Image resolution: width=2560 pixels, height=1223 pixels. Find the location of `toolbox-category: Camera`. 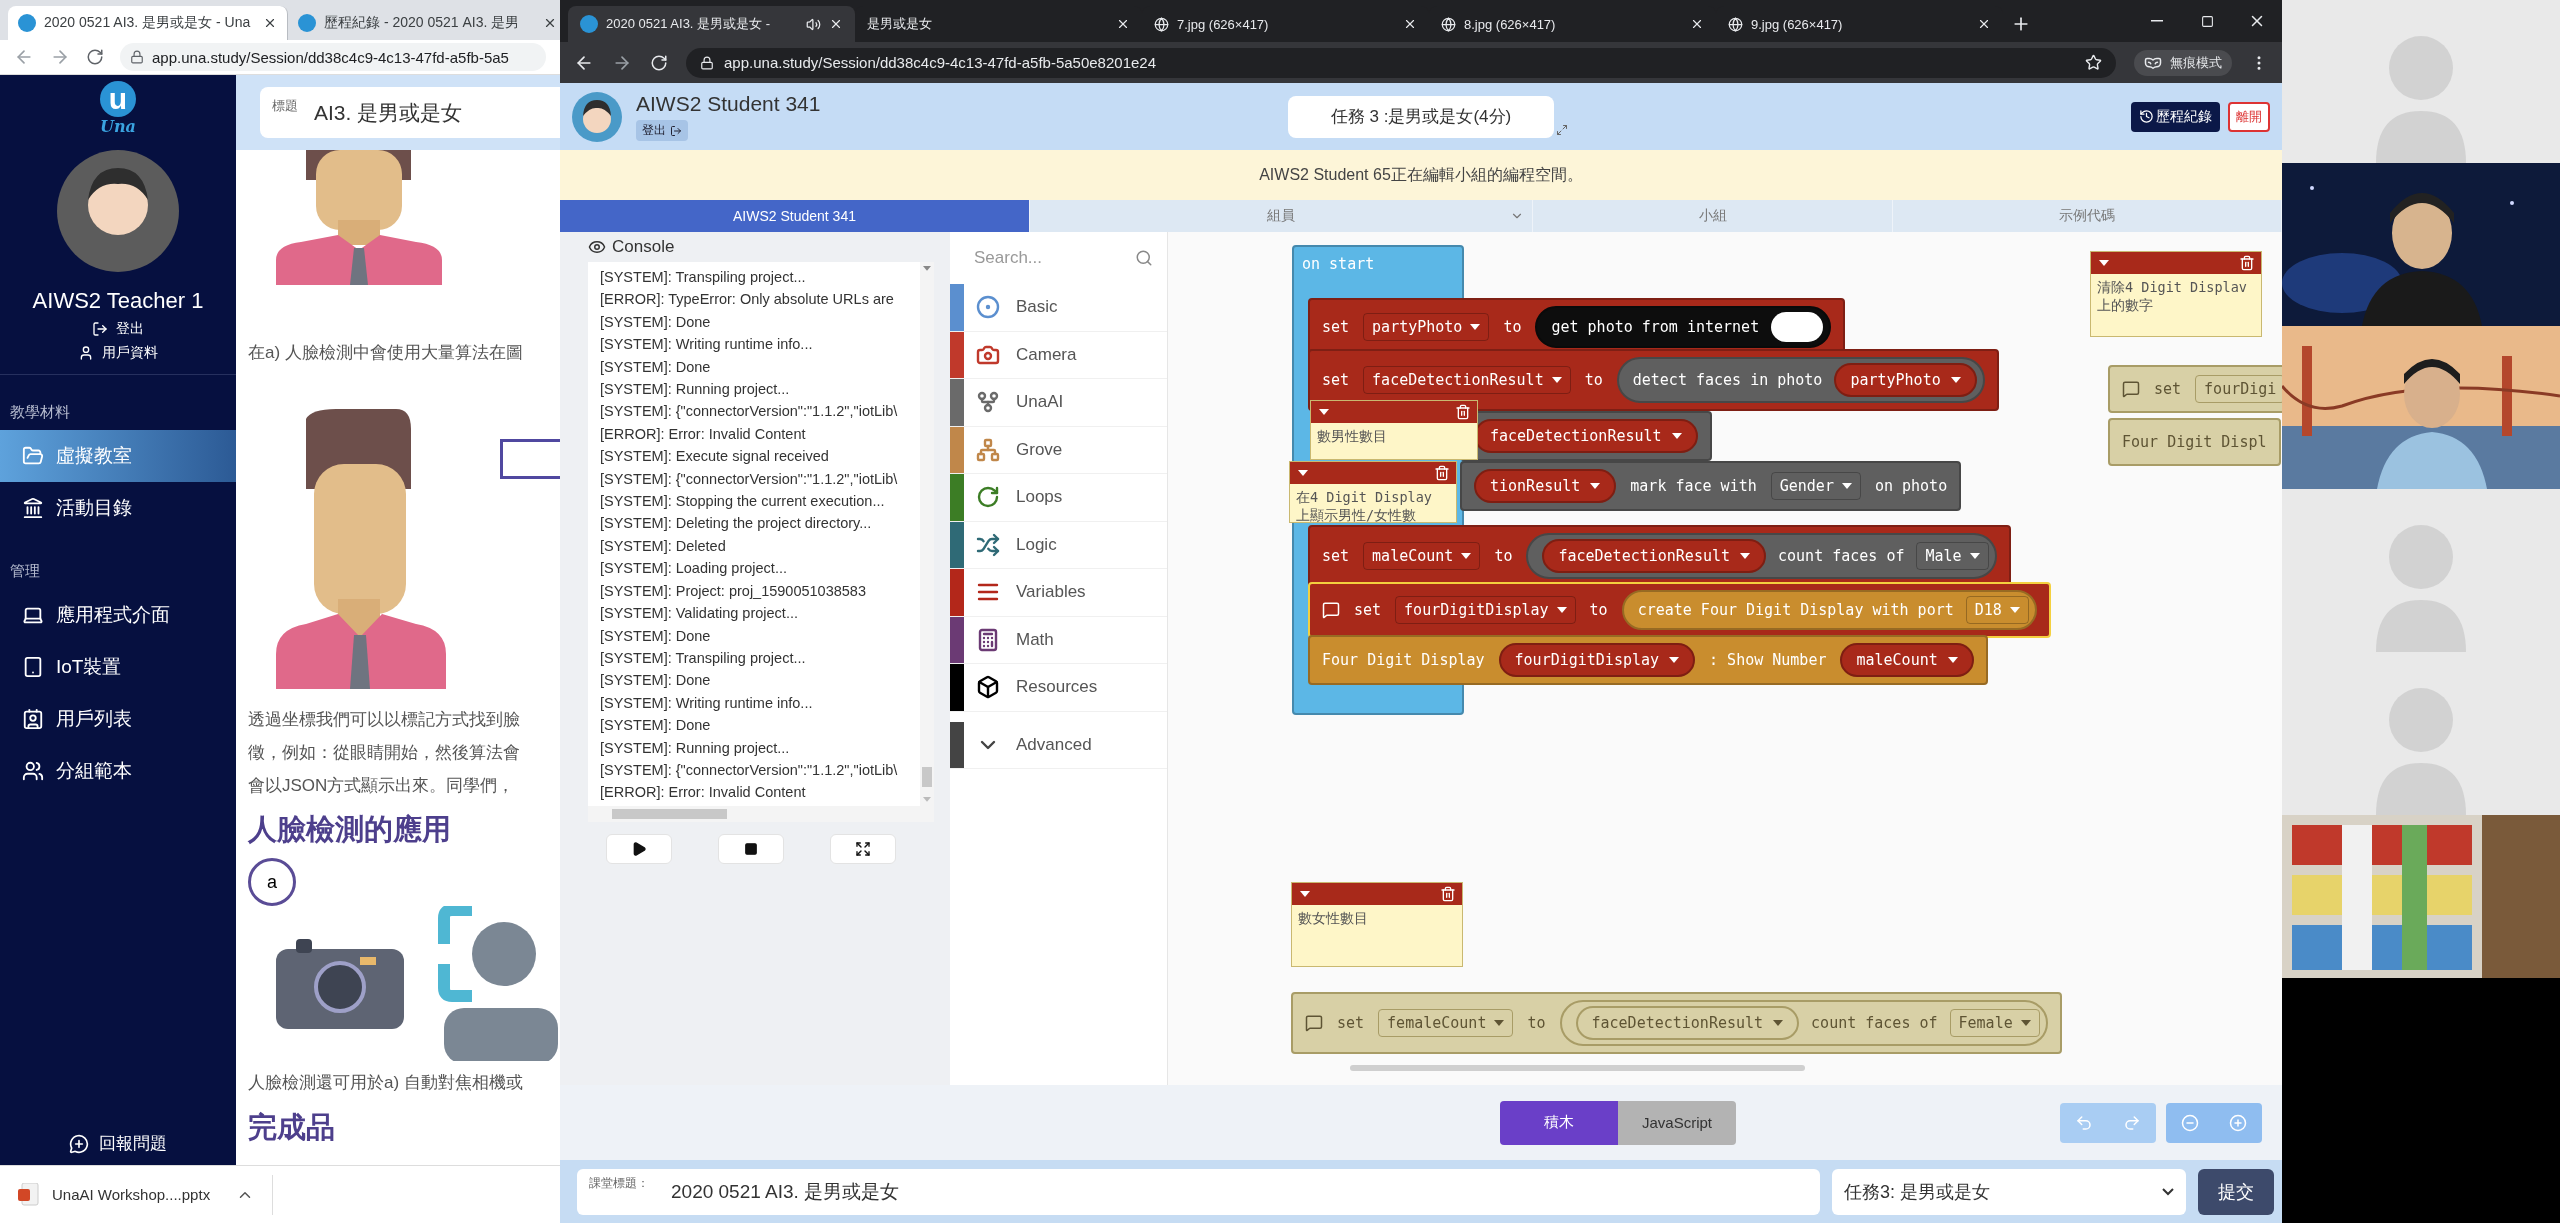

toolbox-category: Camera is located at coordinates (1058, 355).